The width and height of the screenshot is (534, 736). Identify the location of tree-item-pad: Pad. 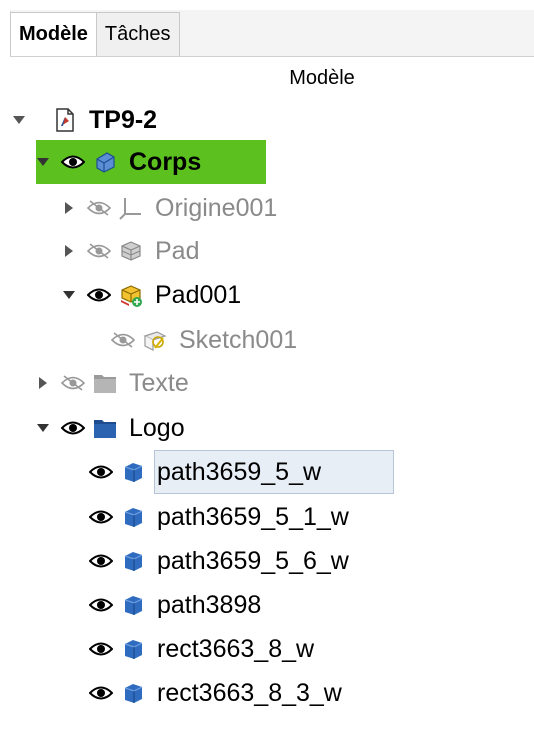
(133, 251).